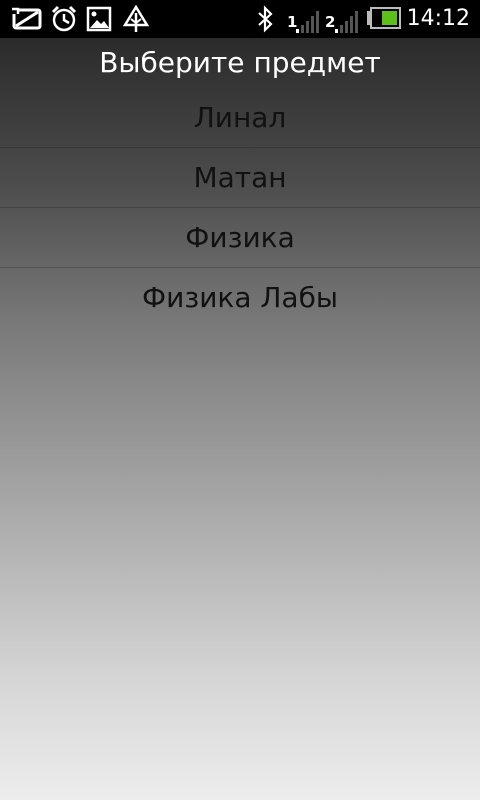  Describe the element at coordinates (330, 22) in the screenshot. I see `sim2-label: 2` at that location.